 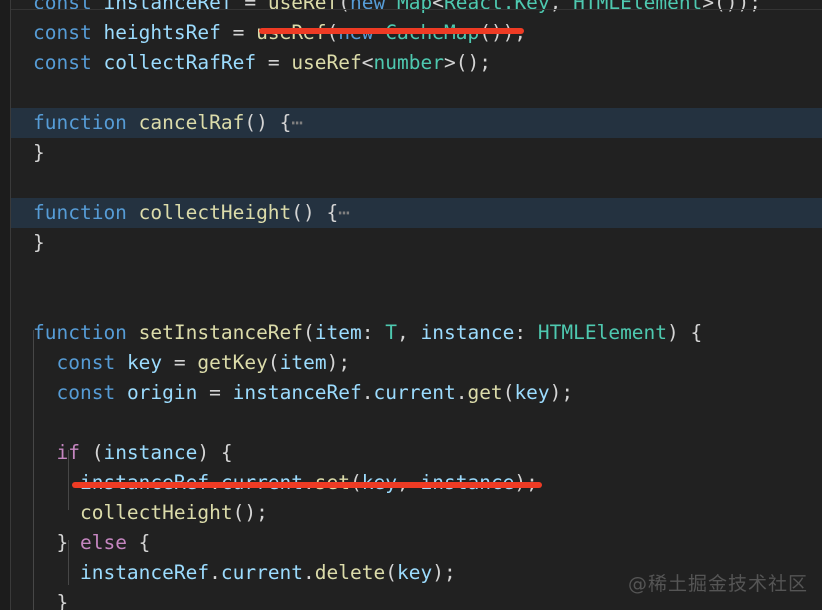 What do you see at coordinates (416, 9) in the screenshot?
I see `top-divider` at bounding box center [416, 9].